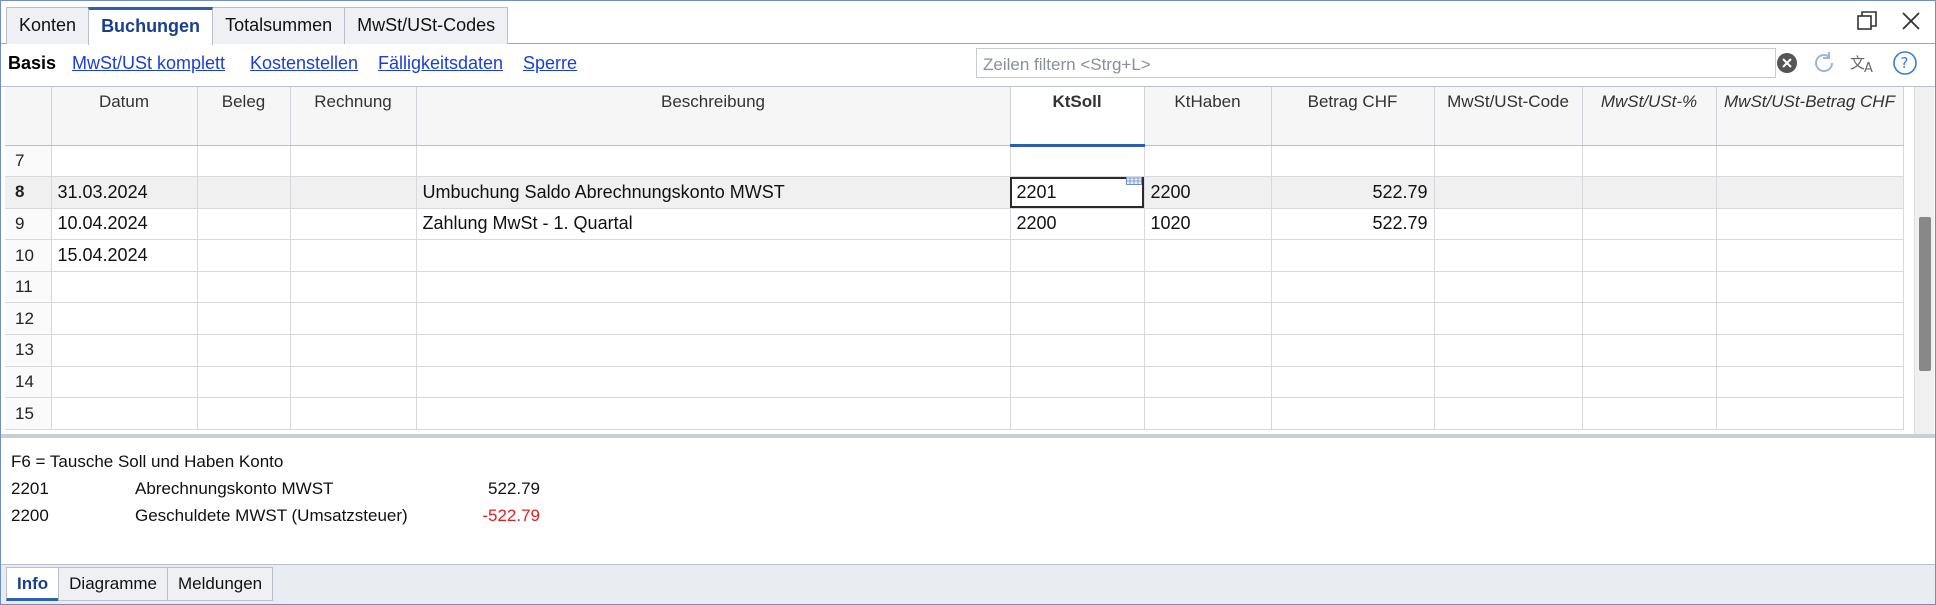  I want to click on view-mwst-komplett: MwSt/USt komplett, so click(148, 63).